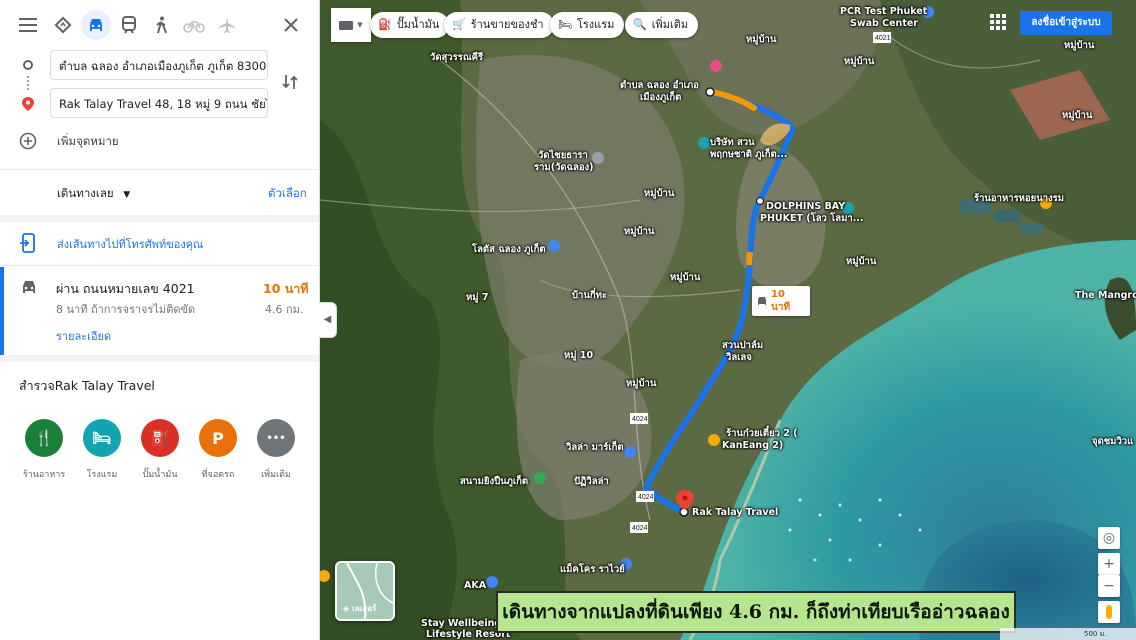  What do you see at coordinates (351, 25) in the screenshot?
I see `keyboard-shortcuts-button: ▼` at bounding box center [351, 25].